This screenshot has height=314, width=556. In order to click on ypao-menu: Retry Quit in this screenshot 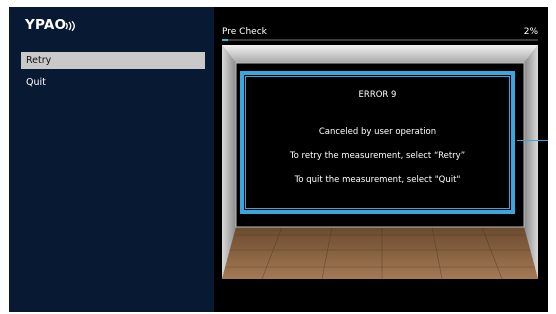, I will do `click(113, 74)`.